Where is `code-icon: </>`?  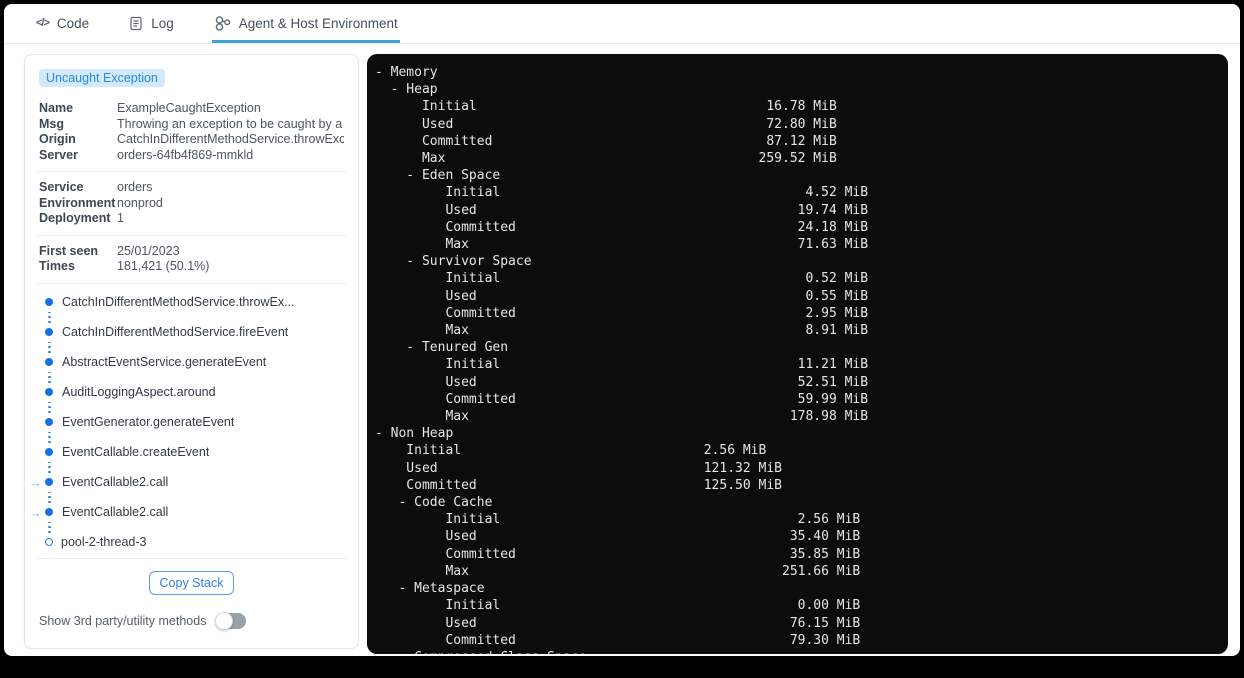 code-icon: </> is located at coordinates (43, 23).